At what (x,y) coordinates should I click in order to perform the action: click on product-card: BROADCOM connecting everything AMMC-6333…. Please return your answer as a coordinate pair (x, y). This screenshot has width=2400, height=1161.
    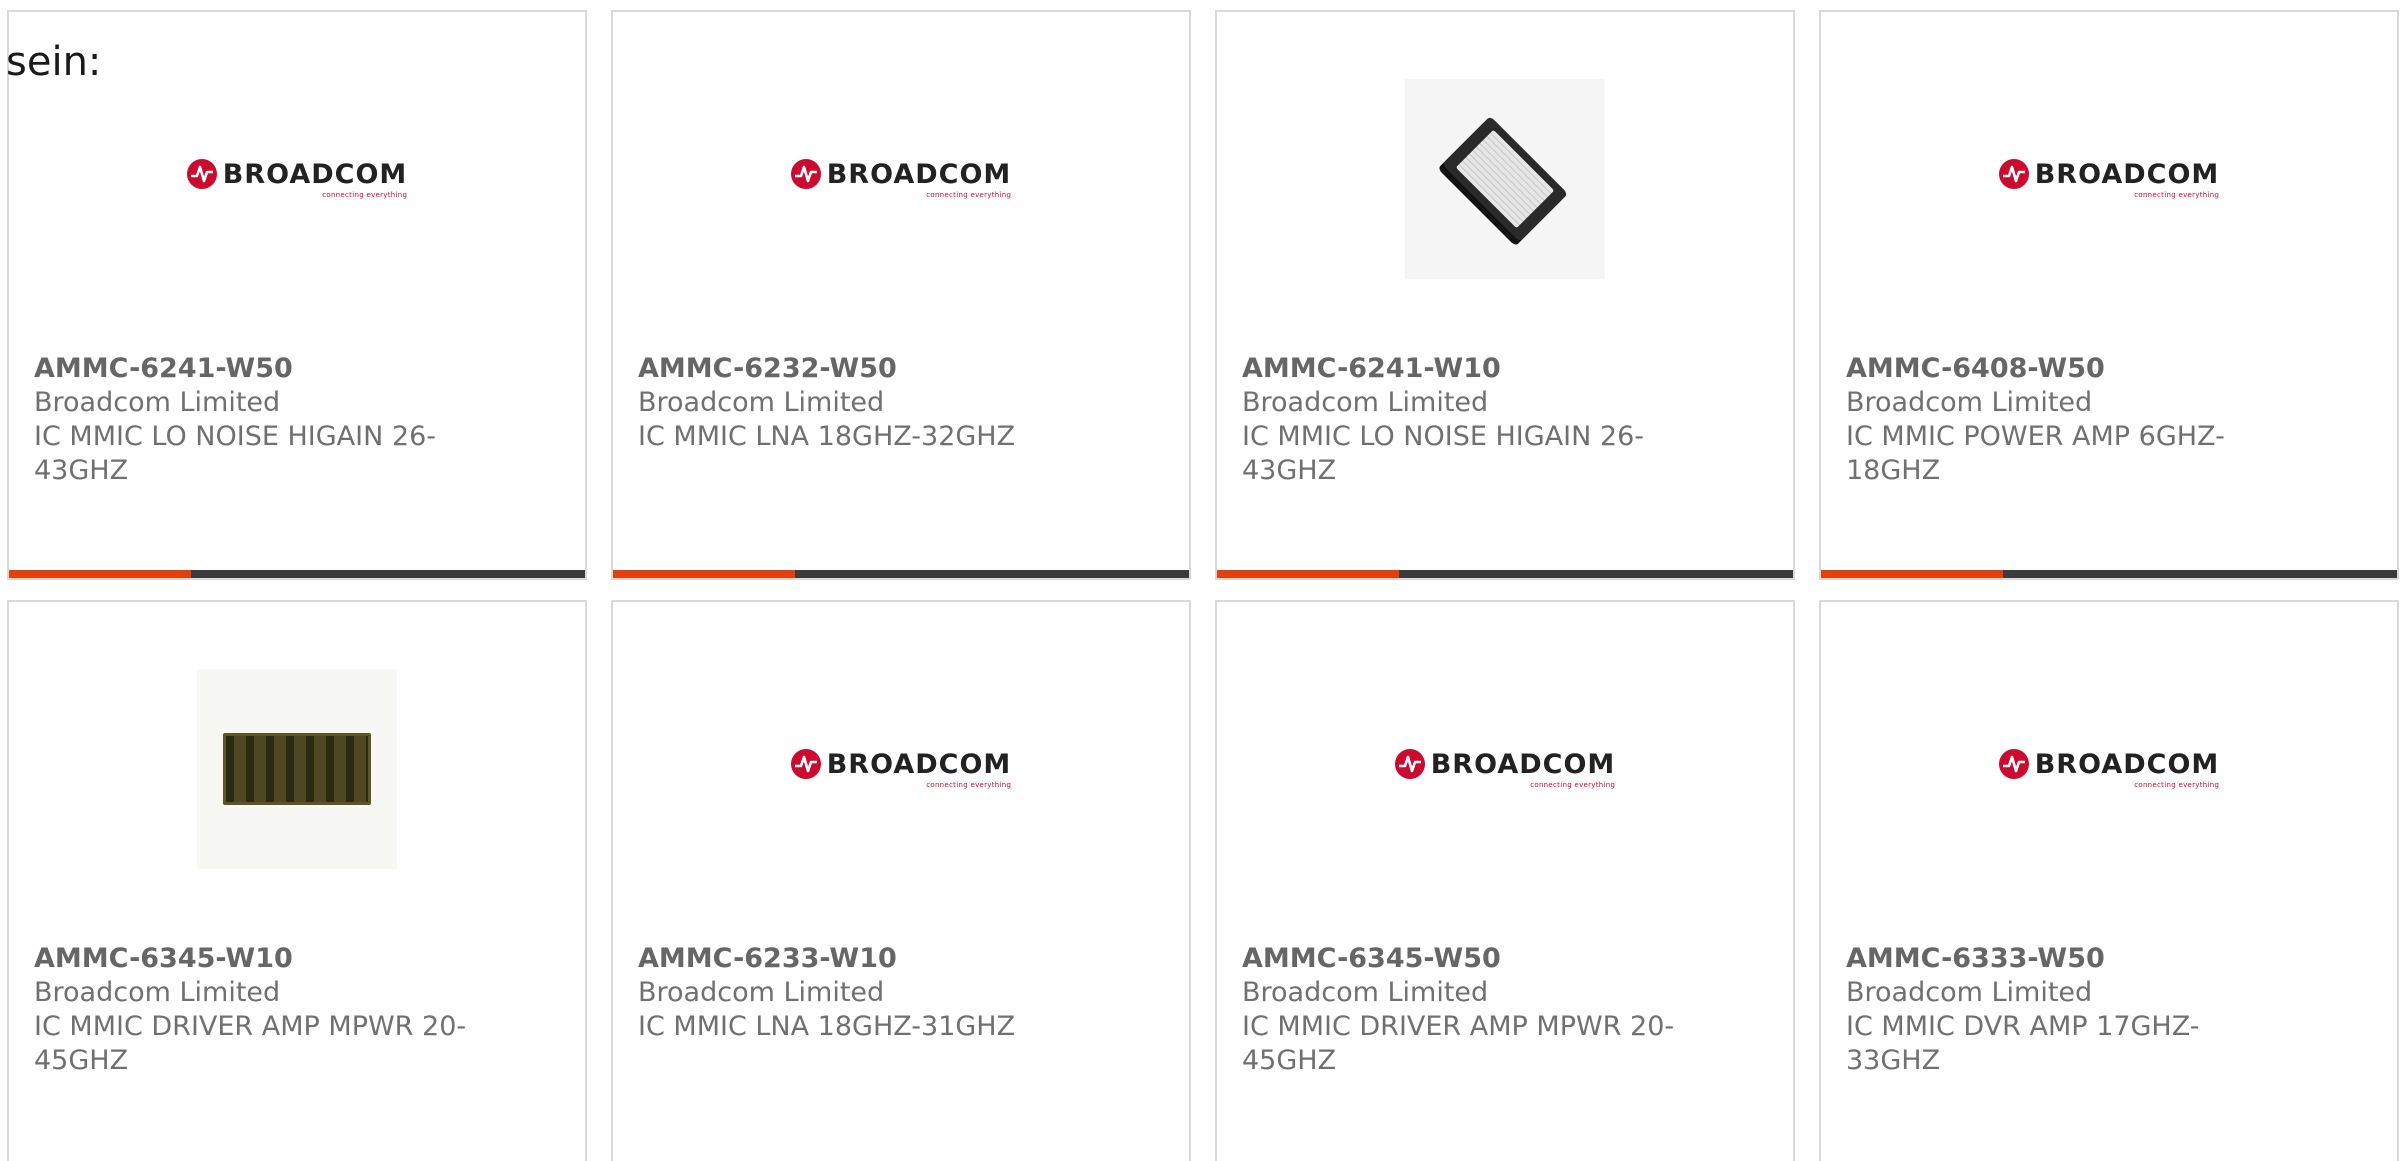
    Looking at the image, I should click on (2109, 880).